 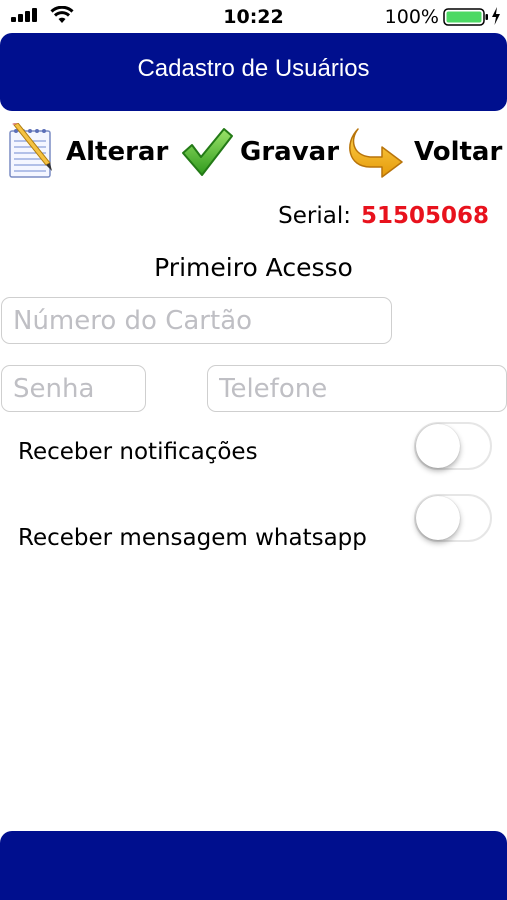 I want to click on notifications-label: Receber notificações, so click(x=138, y=452).